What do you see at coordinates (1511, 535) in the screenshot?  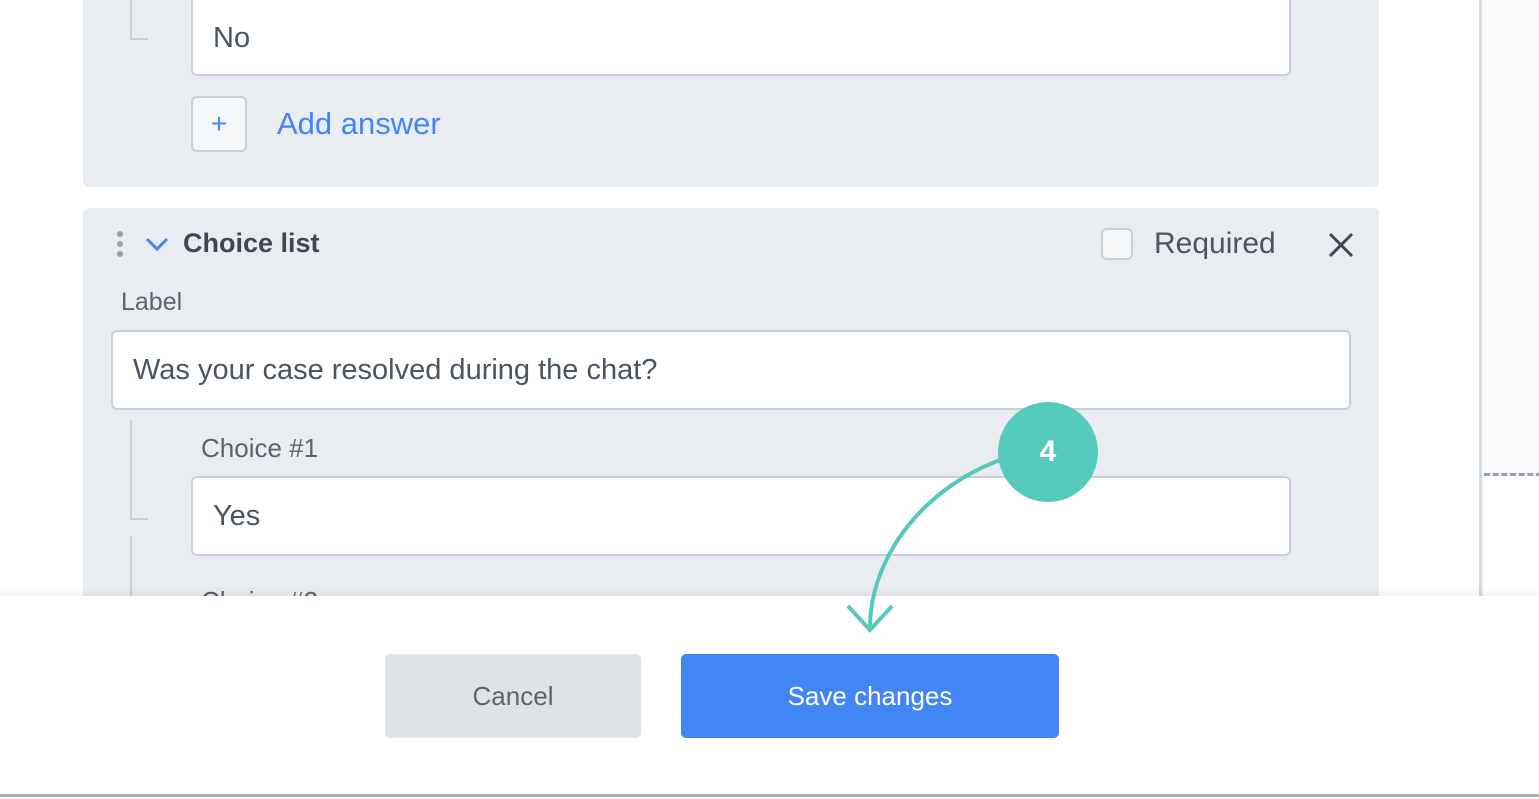 I see `dashed-divider` at bounding box center [1511, 535].